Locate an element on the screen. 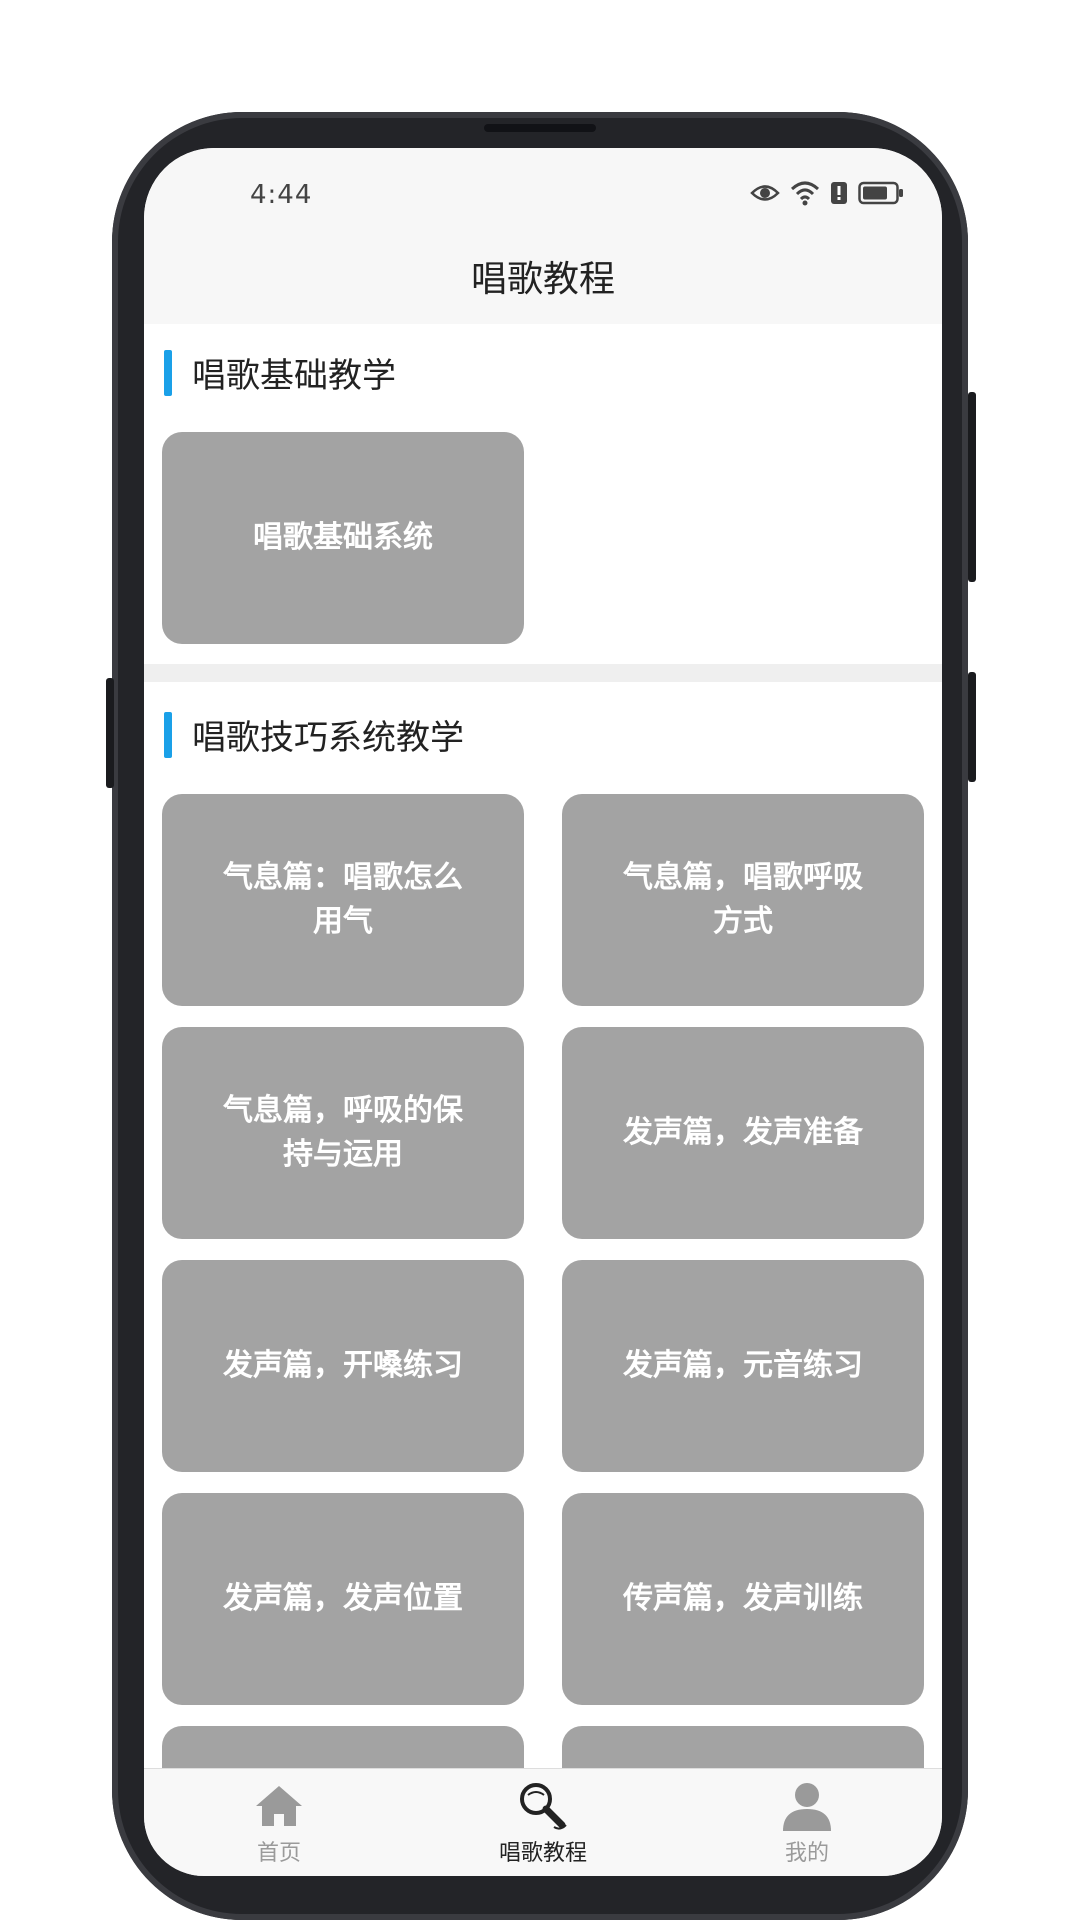  tab-label: 唱歌教程 is located at coordinates (542, 1853).